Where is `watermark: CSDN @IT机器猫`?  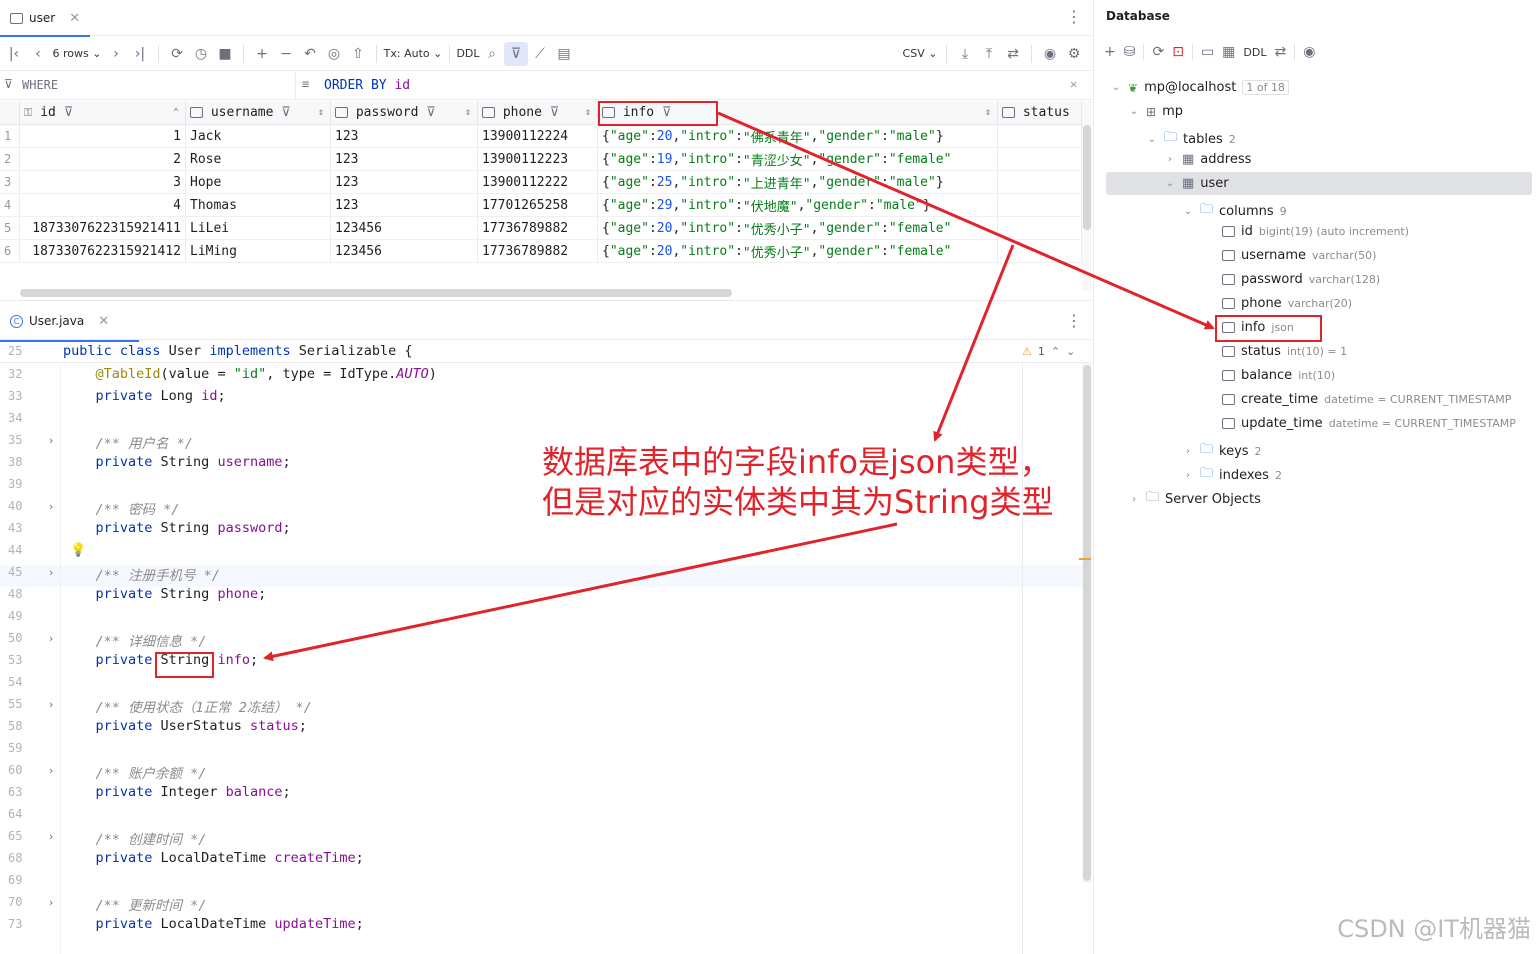
watermark: CSDN @IT机器猫 is located at coordinates (1434, 929).